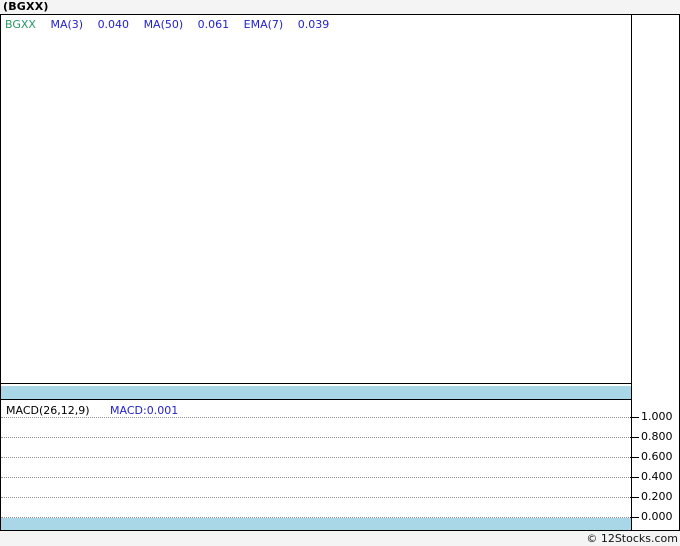  I want to click on y-axis-label: 1.000, so click(657, 416).